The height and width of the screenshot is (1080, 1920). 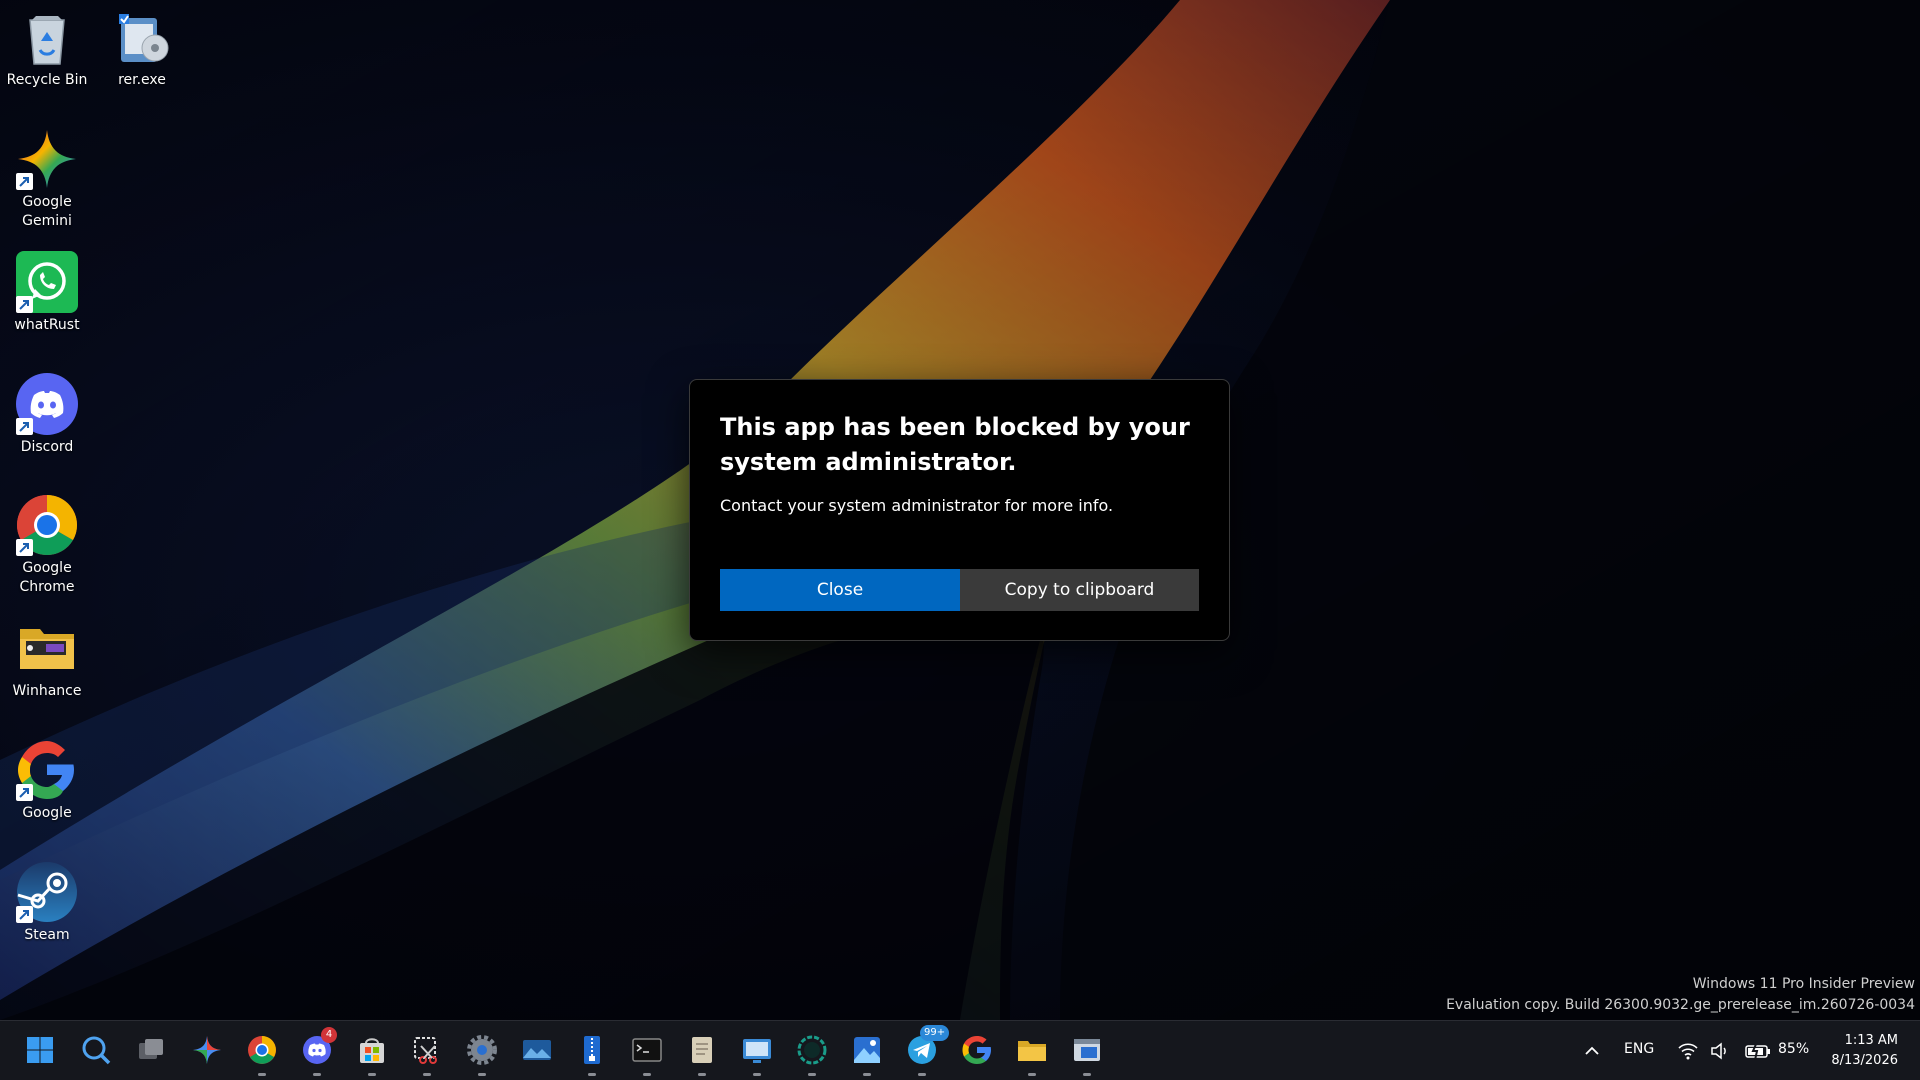 I want to click on notepad-icon, so click(x=702, y=1050).